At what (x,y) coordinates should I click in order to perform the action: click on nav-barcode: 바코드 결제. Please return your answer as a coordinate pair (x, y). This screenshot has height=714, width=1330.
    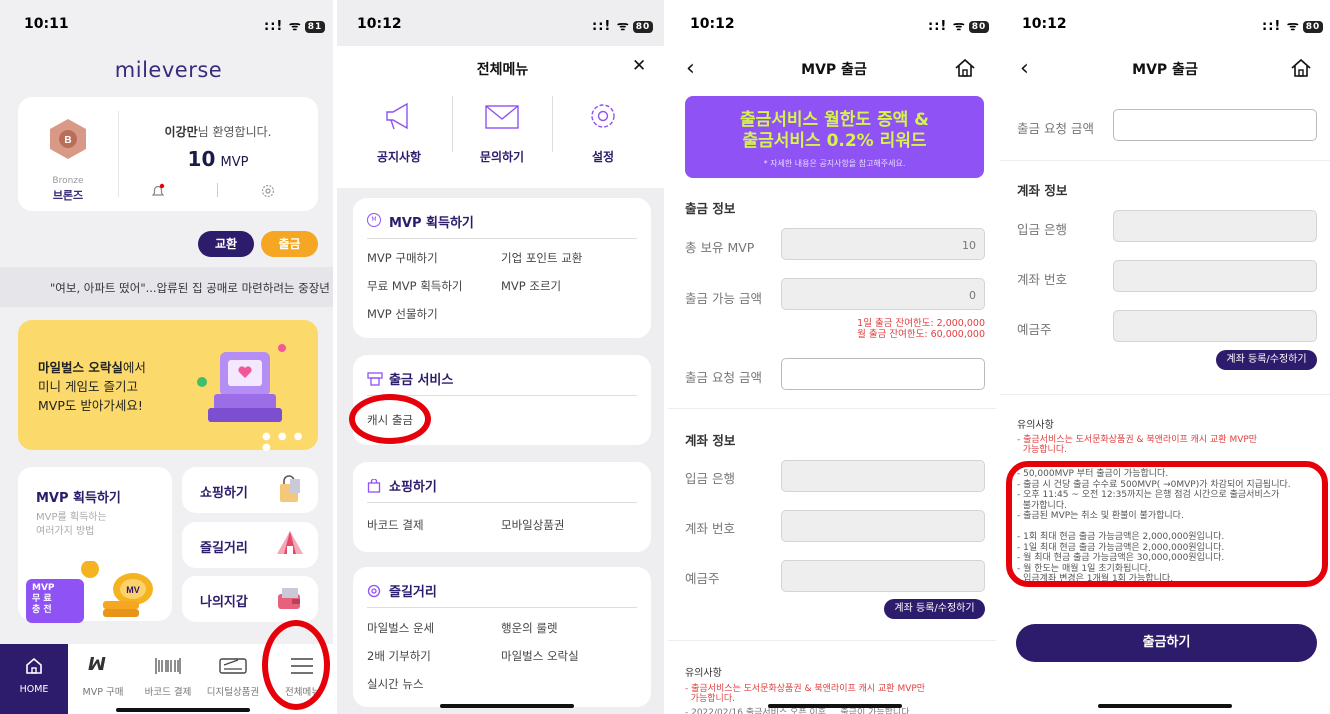
    Looking at the image, I should click on (168, 679).